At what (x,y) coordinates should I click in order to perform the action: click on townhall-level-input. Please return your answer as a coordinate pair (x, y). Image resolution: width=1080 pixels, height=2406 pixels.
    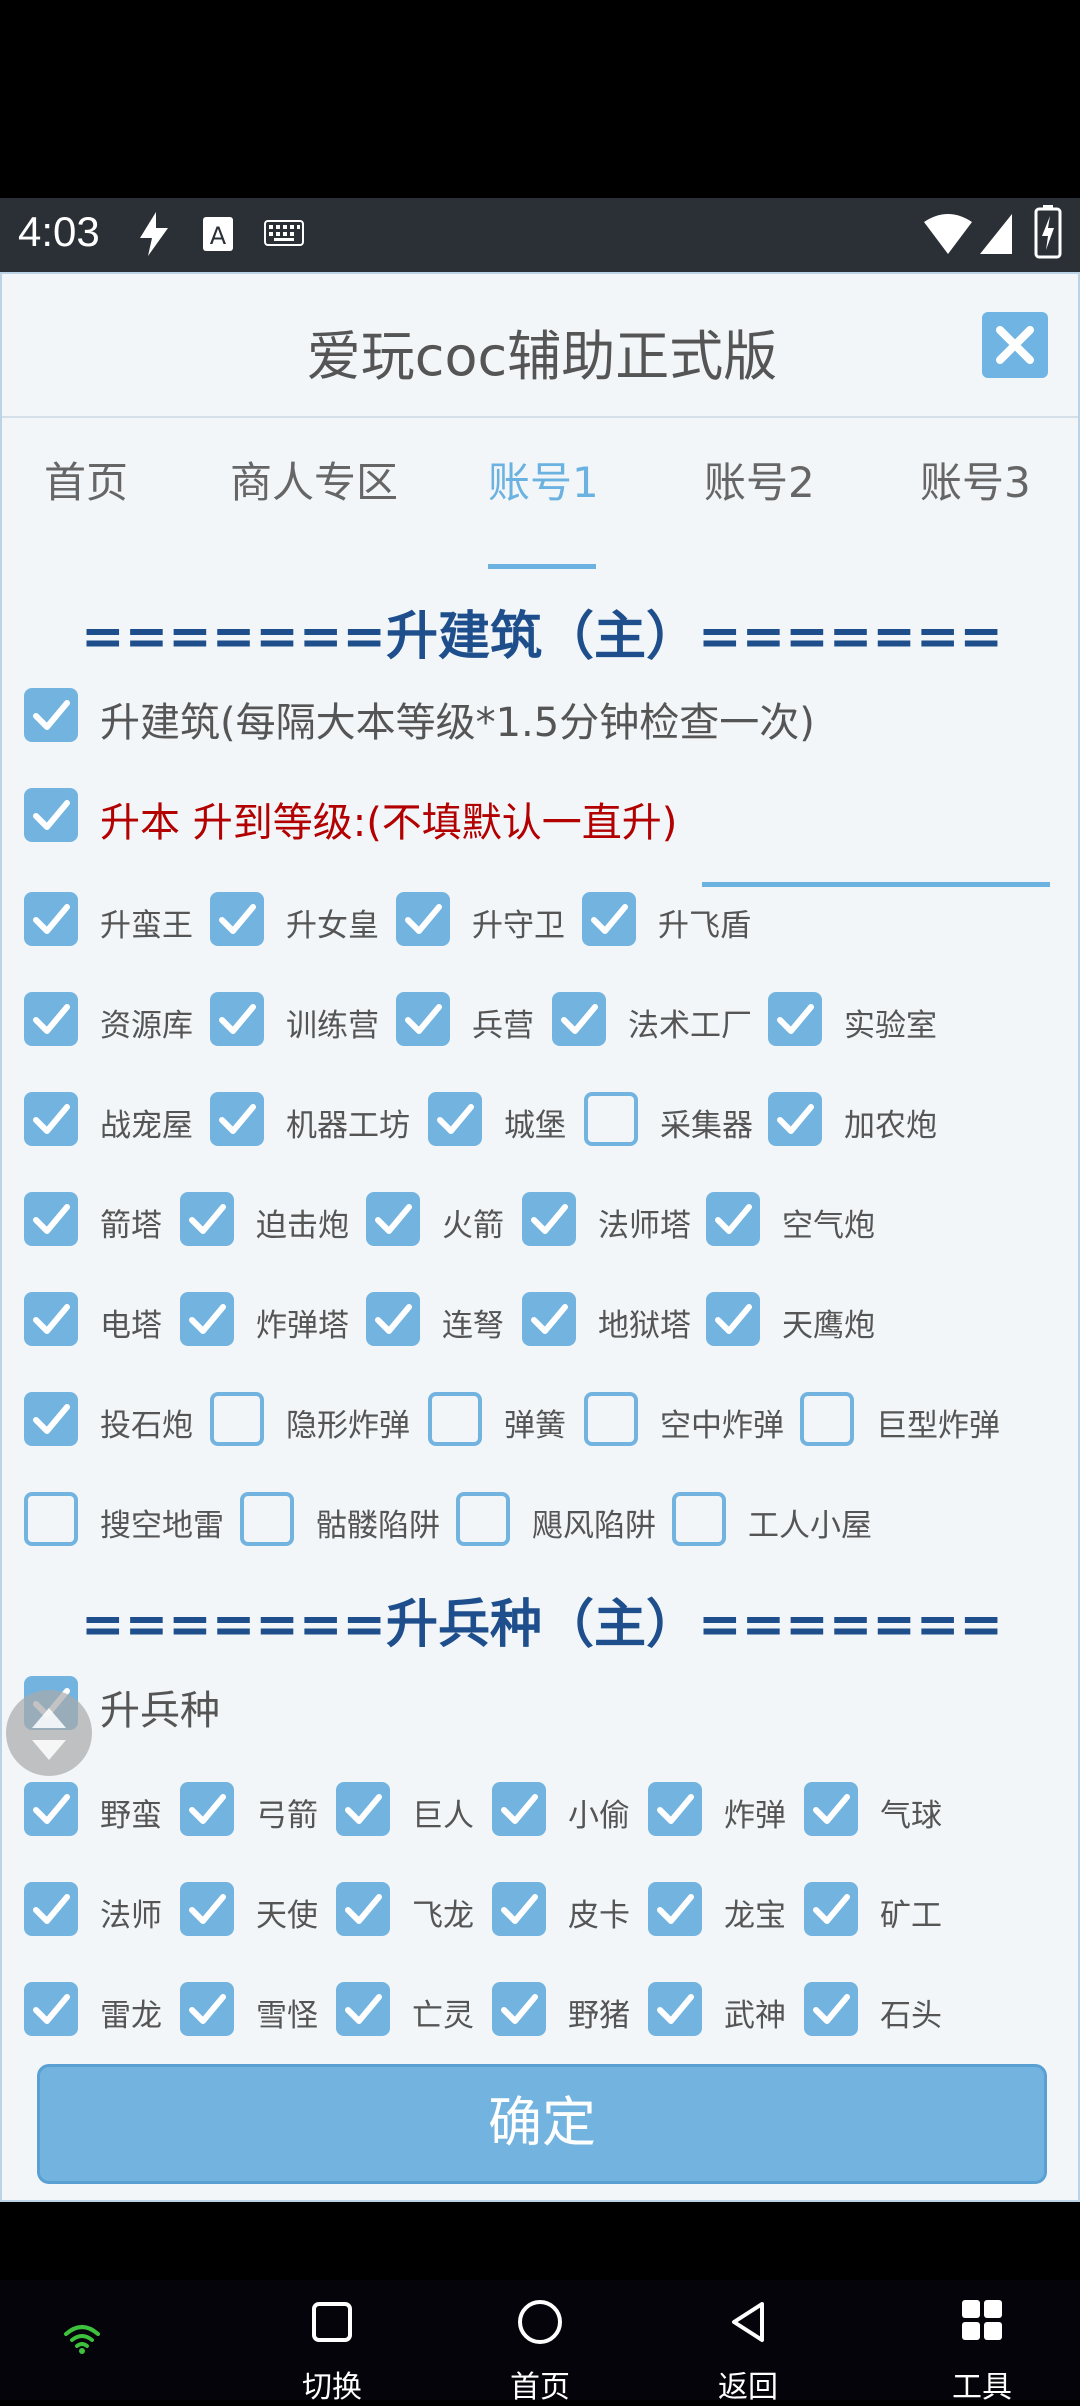
    Looking at the image, I should click on (876, 860).